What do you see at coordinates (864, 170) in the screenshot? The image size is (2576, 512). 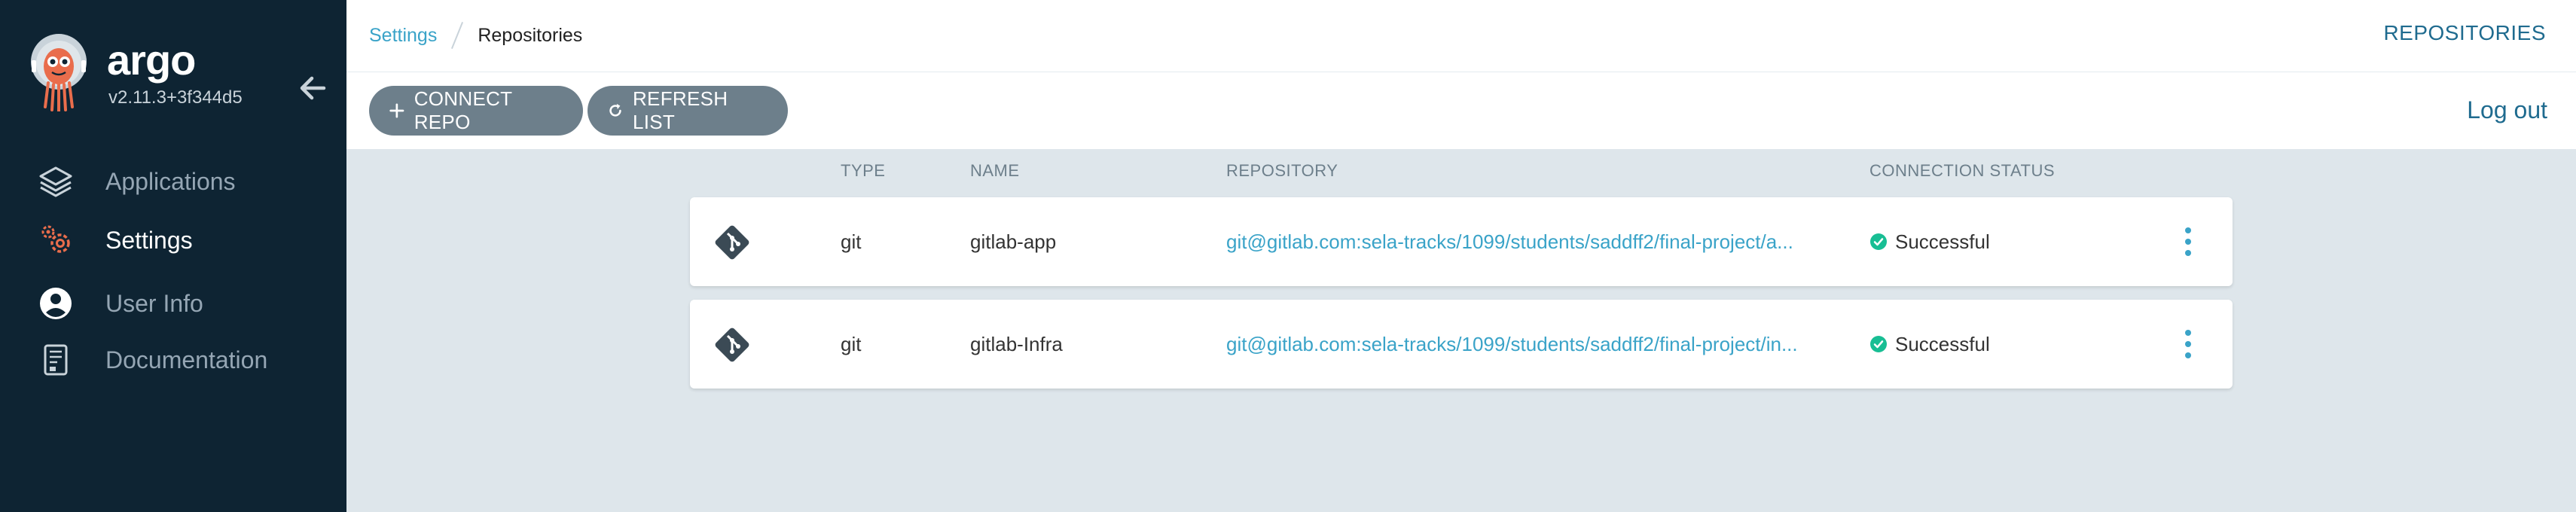 I see `column-header-type: TYPE` at bounding box center [864, 170].